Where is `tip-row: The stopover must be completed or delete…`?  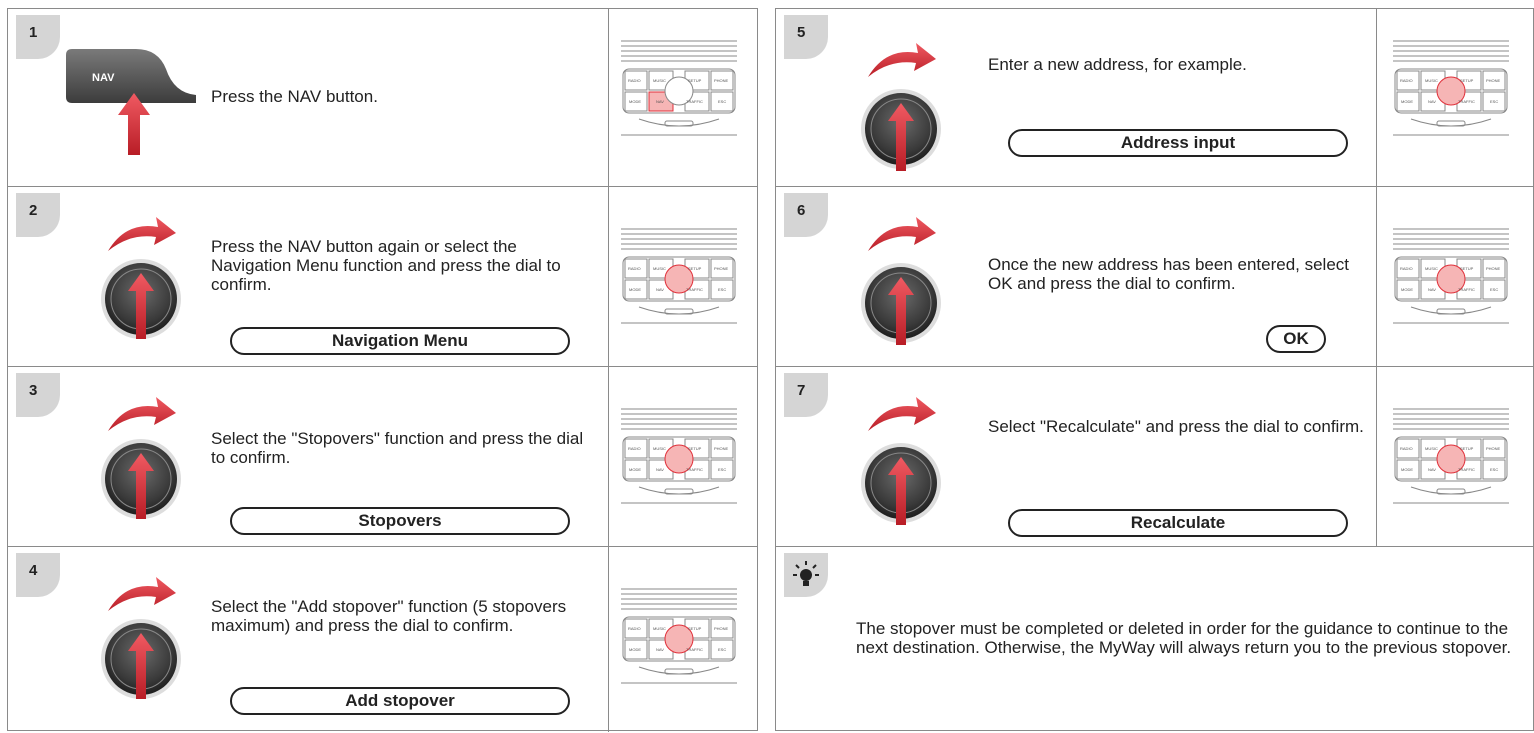
tip-row: The stopover must be completed or delete… is located at coordinates (1154, 639).